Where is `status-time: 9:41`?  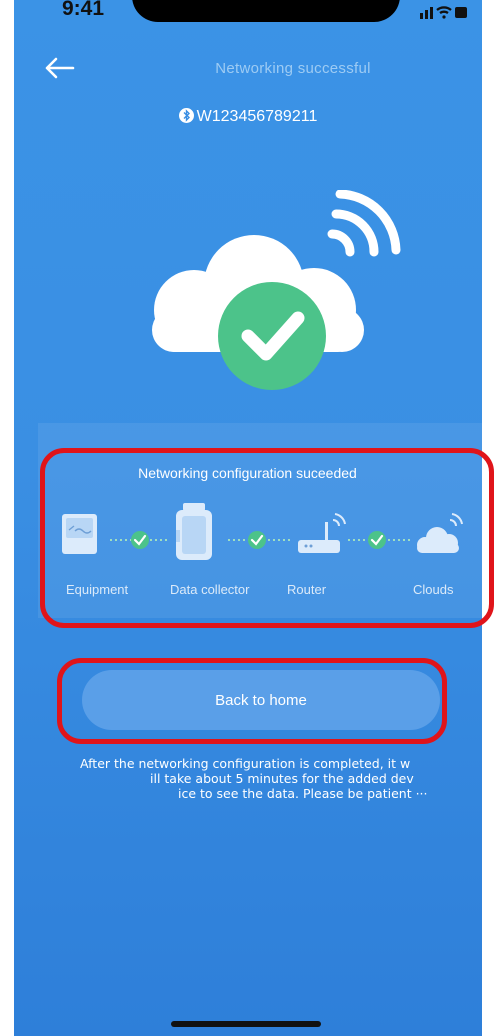 status-time: 9:41 is located at coordinates (83, 10).